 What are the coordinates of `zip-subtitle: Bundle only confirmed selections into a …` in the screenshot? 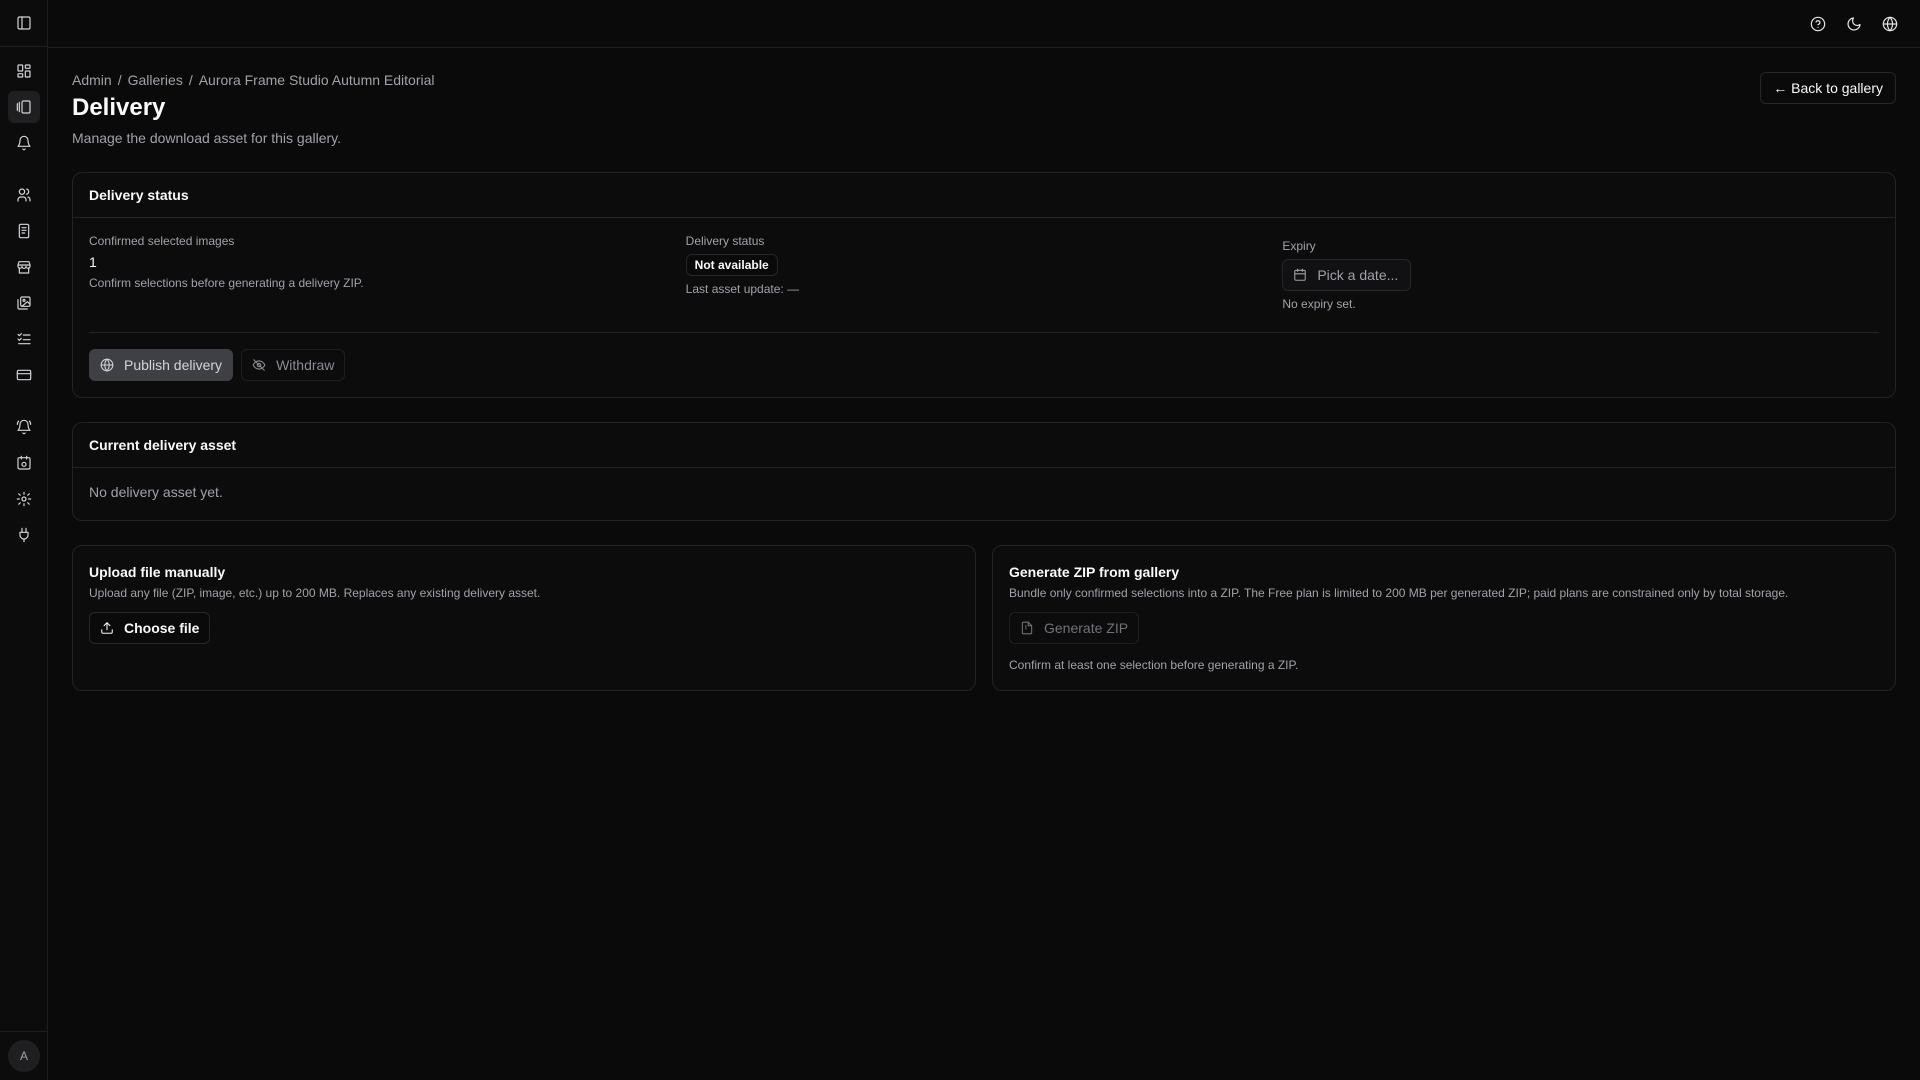 It's located at (1399, 593).